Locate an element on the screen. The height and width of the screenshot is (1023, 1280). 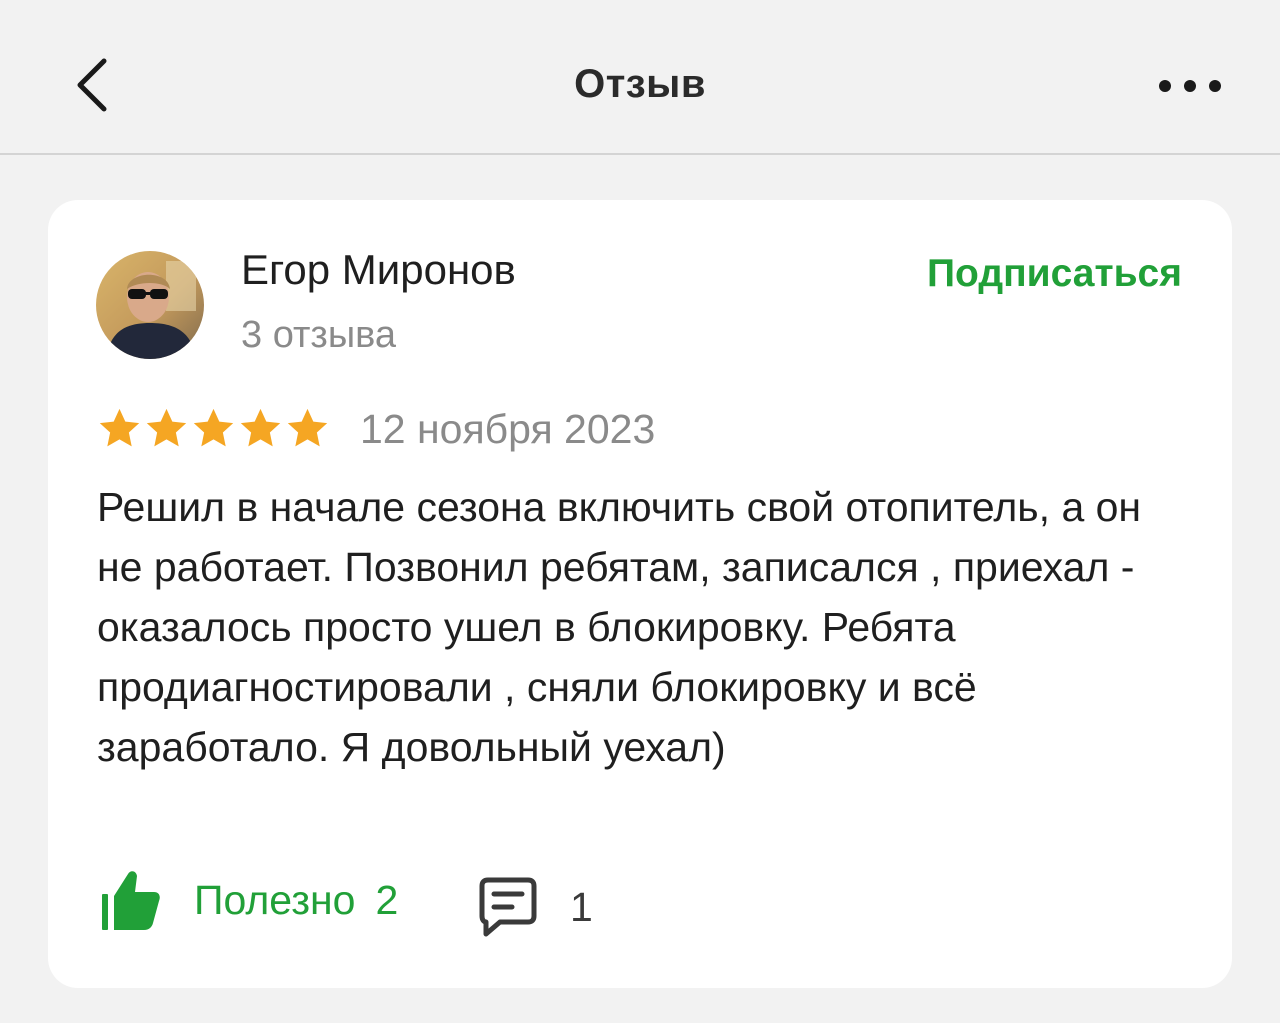
author-reviews-count: 3 отзыва is located at coordinates (319, 335).